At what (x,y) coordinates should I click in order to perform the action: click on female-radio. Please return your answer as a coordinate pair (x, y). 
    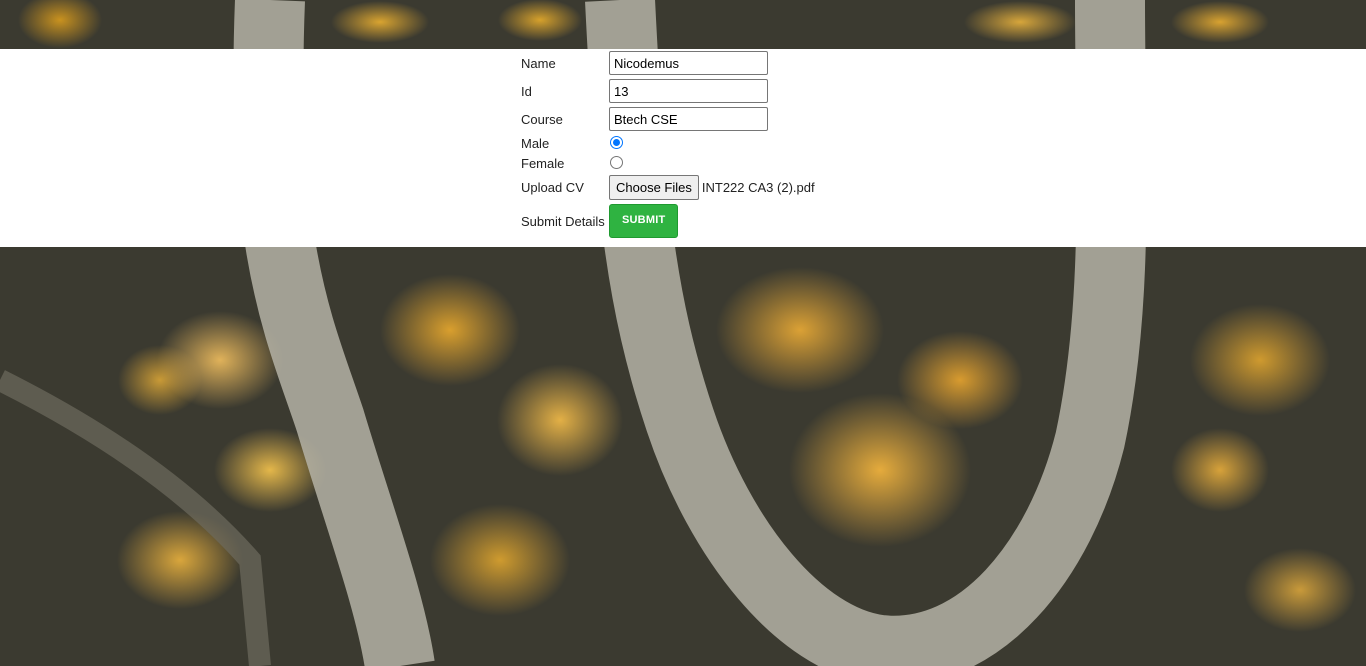
    Looking at the image, I should click on (616, 162).